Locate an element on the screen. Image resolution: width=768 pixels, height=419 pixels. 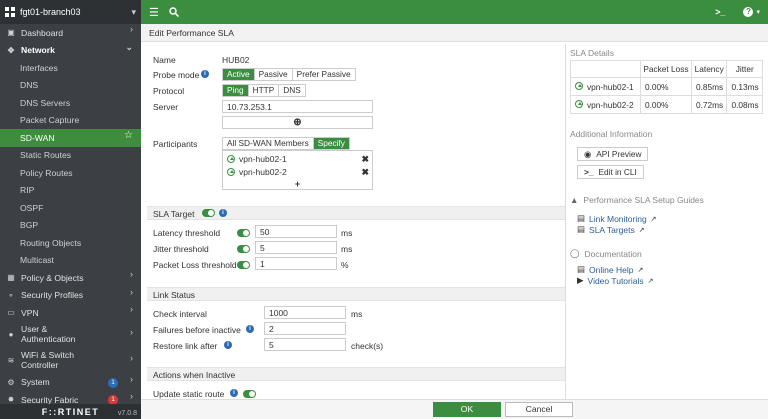
participants-all-option: All SD-WAN Members is located at coordinates (268, 143).